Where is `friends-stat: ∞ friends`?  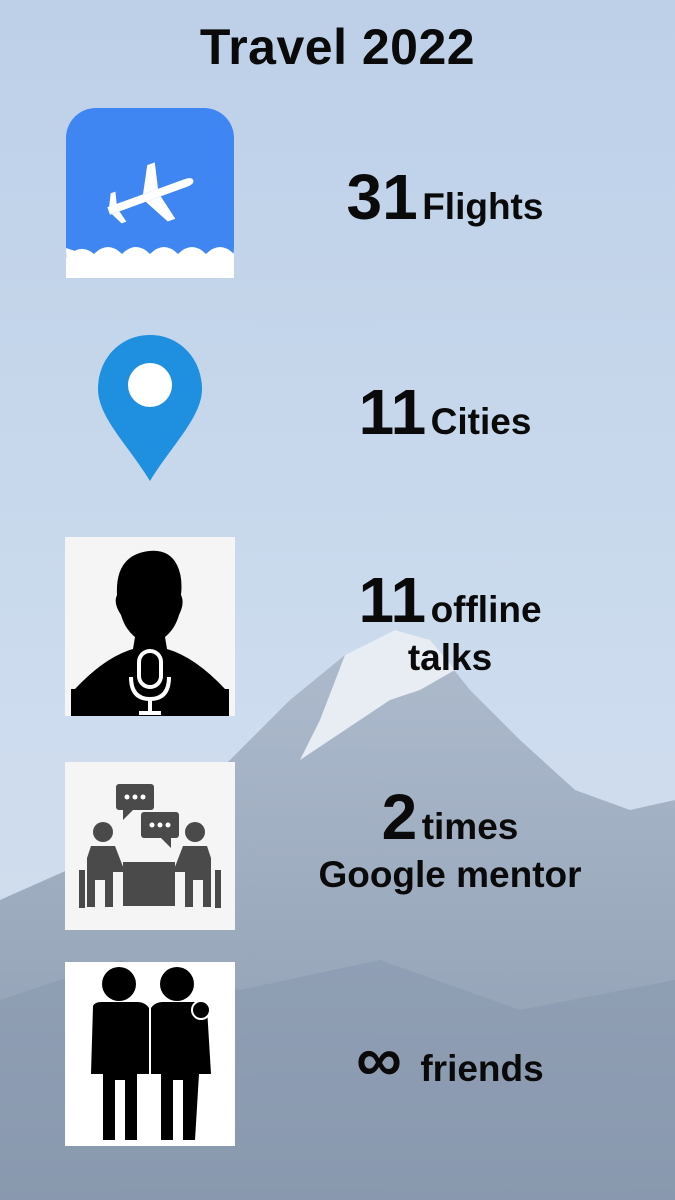
friends-stat: ∞ friends is located at coordinates (450, 1059).